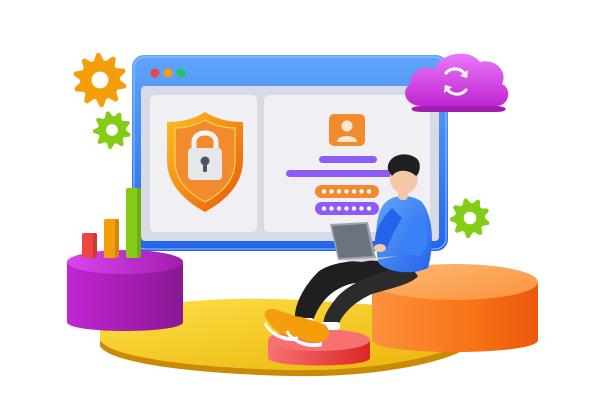 This screenshot has height=400, width=600. I want to click on shield-panel, so click(203, 163).